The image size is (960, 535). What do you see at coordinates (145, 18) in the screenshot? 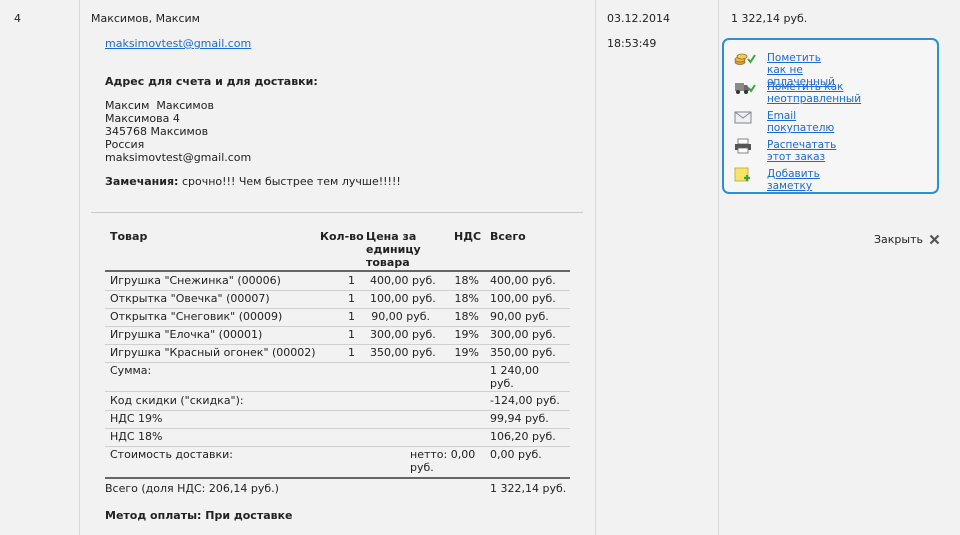
I see `customer-name: Максимов, Максим` at bounding box center [145, 18].